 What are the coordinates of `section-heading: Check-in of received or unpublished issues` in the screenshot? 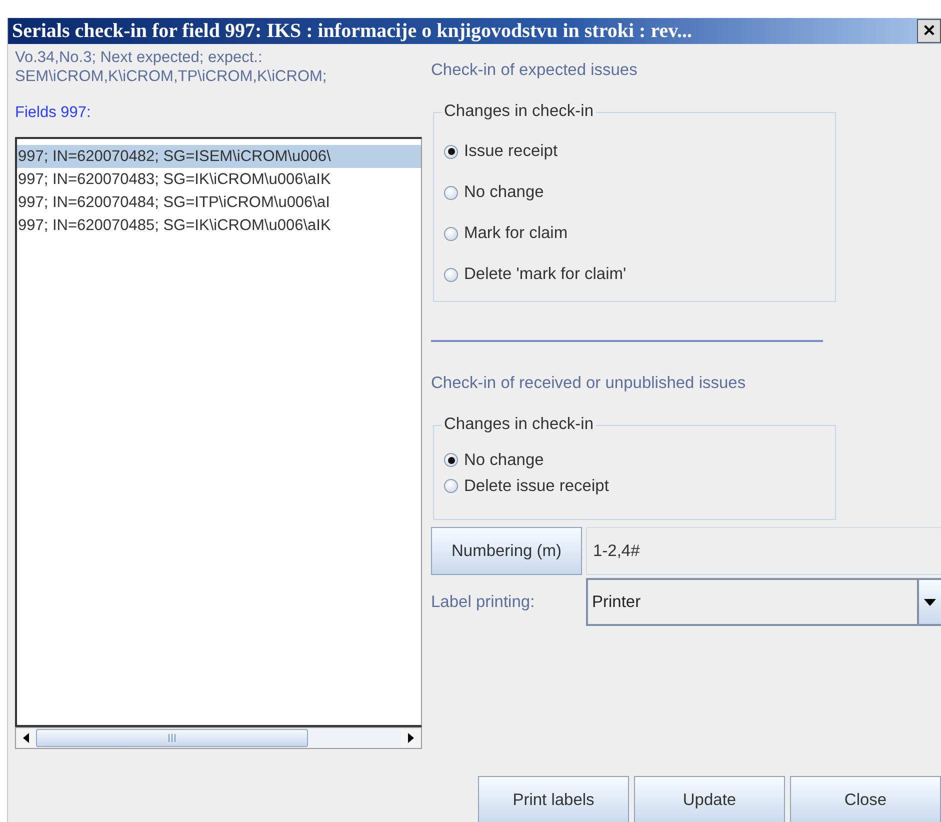 It's located at (589, 383).